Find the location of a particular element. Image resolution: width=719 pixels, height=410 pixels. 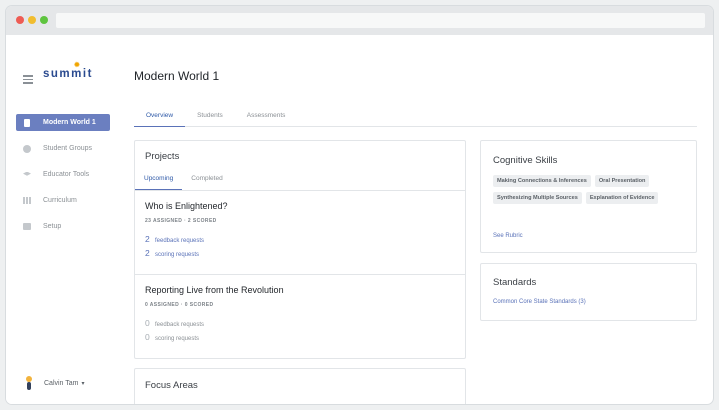

user-menu: Calvin Tam ▾ is located at coordinates (54, 383).